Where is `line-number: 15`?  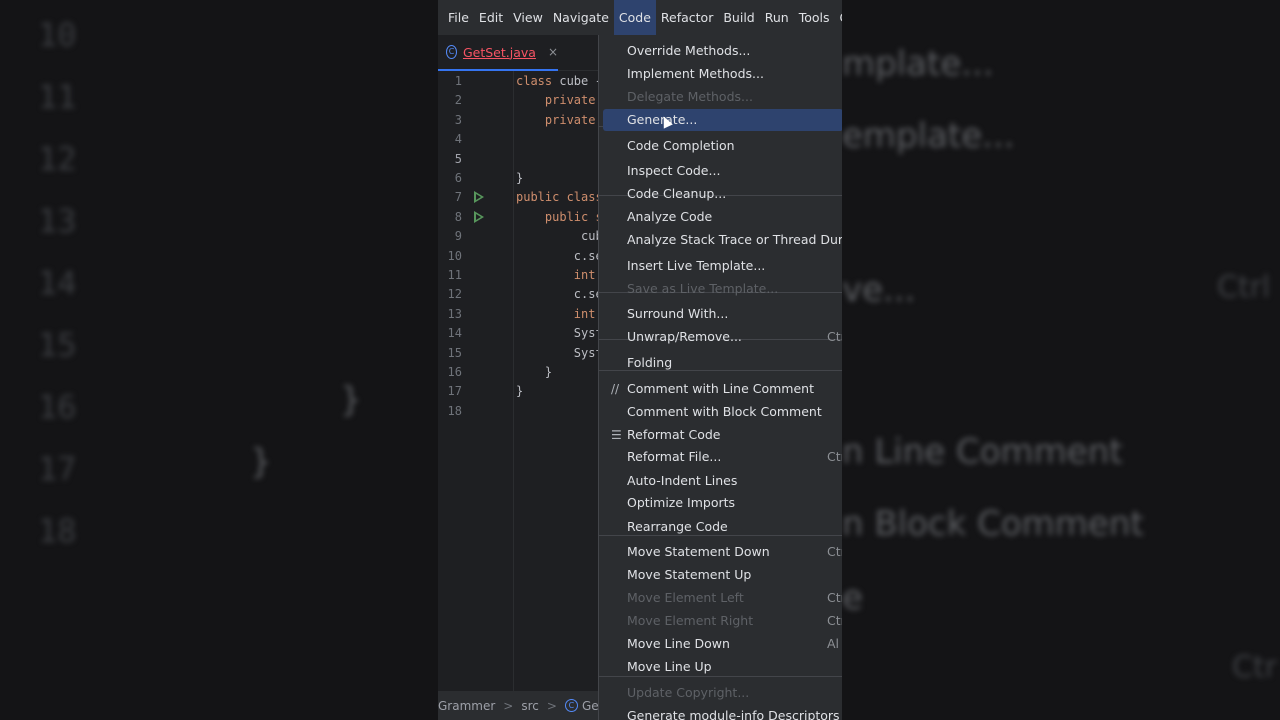
line-number: 15 is located at coordinates (454, 352).